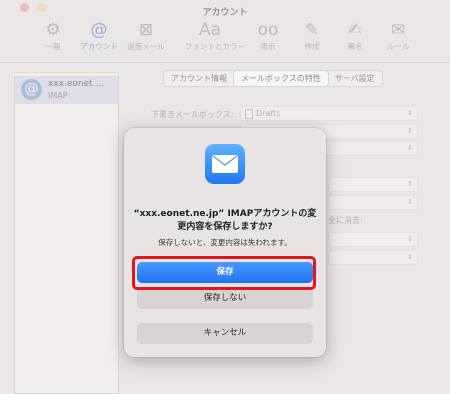 Image resolution: width=450 pixels, height=394 pixels. Describe the element at coordinates (225, 220) in the screenshot. I see `dialog-title: “xxx.eonet.ne.jp” IMAPアカウントの変更内容を保存しますか?` at that location.